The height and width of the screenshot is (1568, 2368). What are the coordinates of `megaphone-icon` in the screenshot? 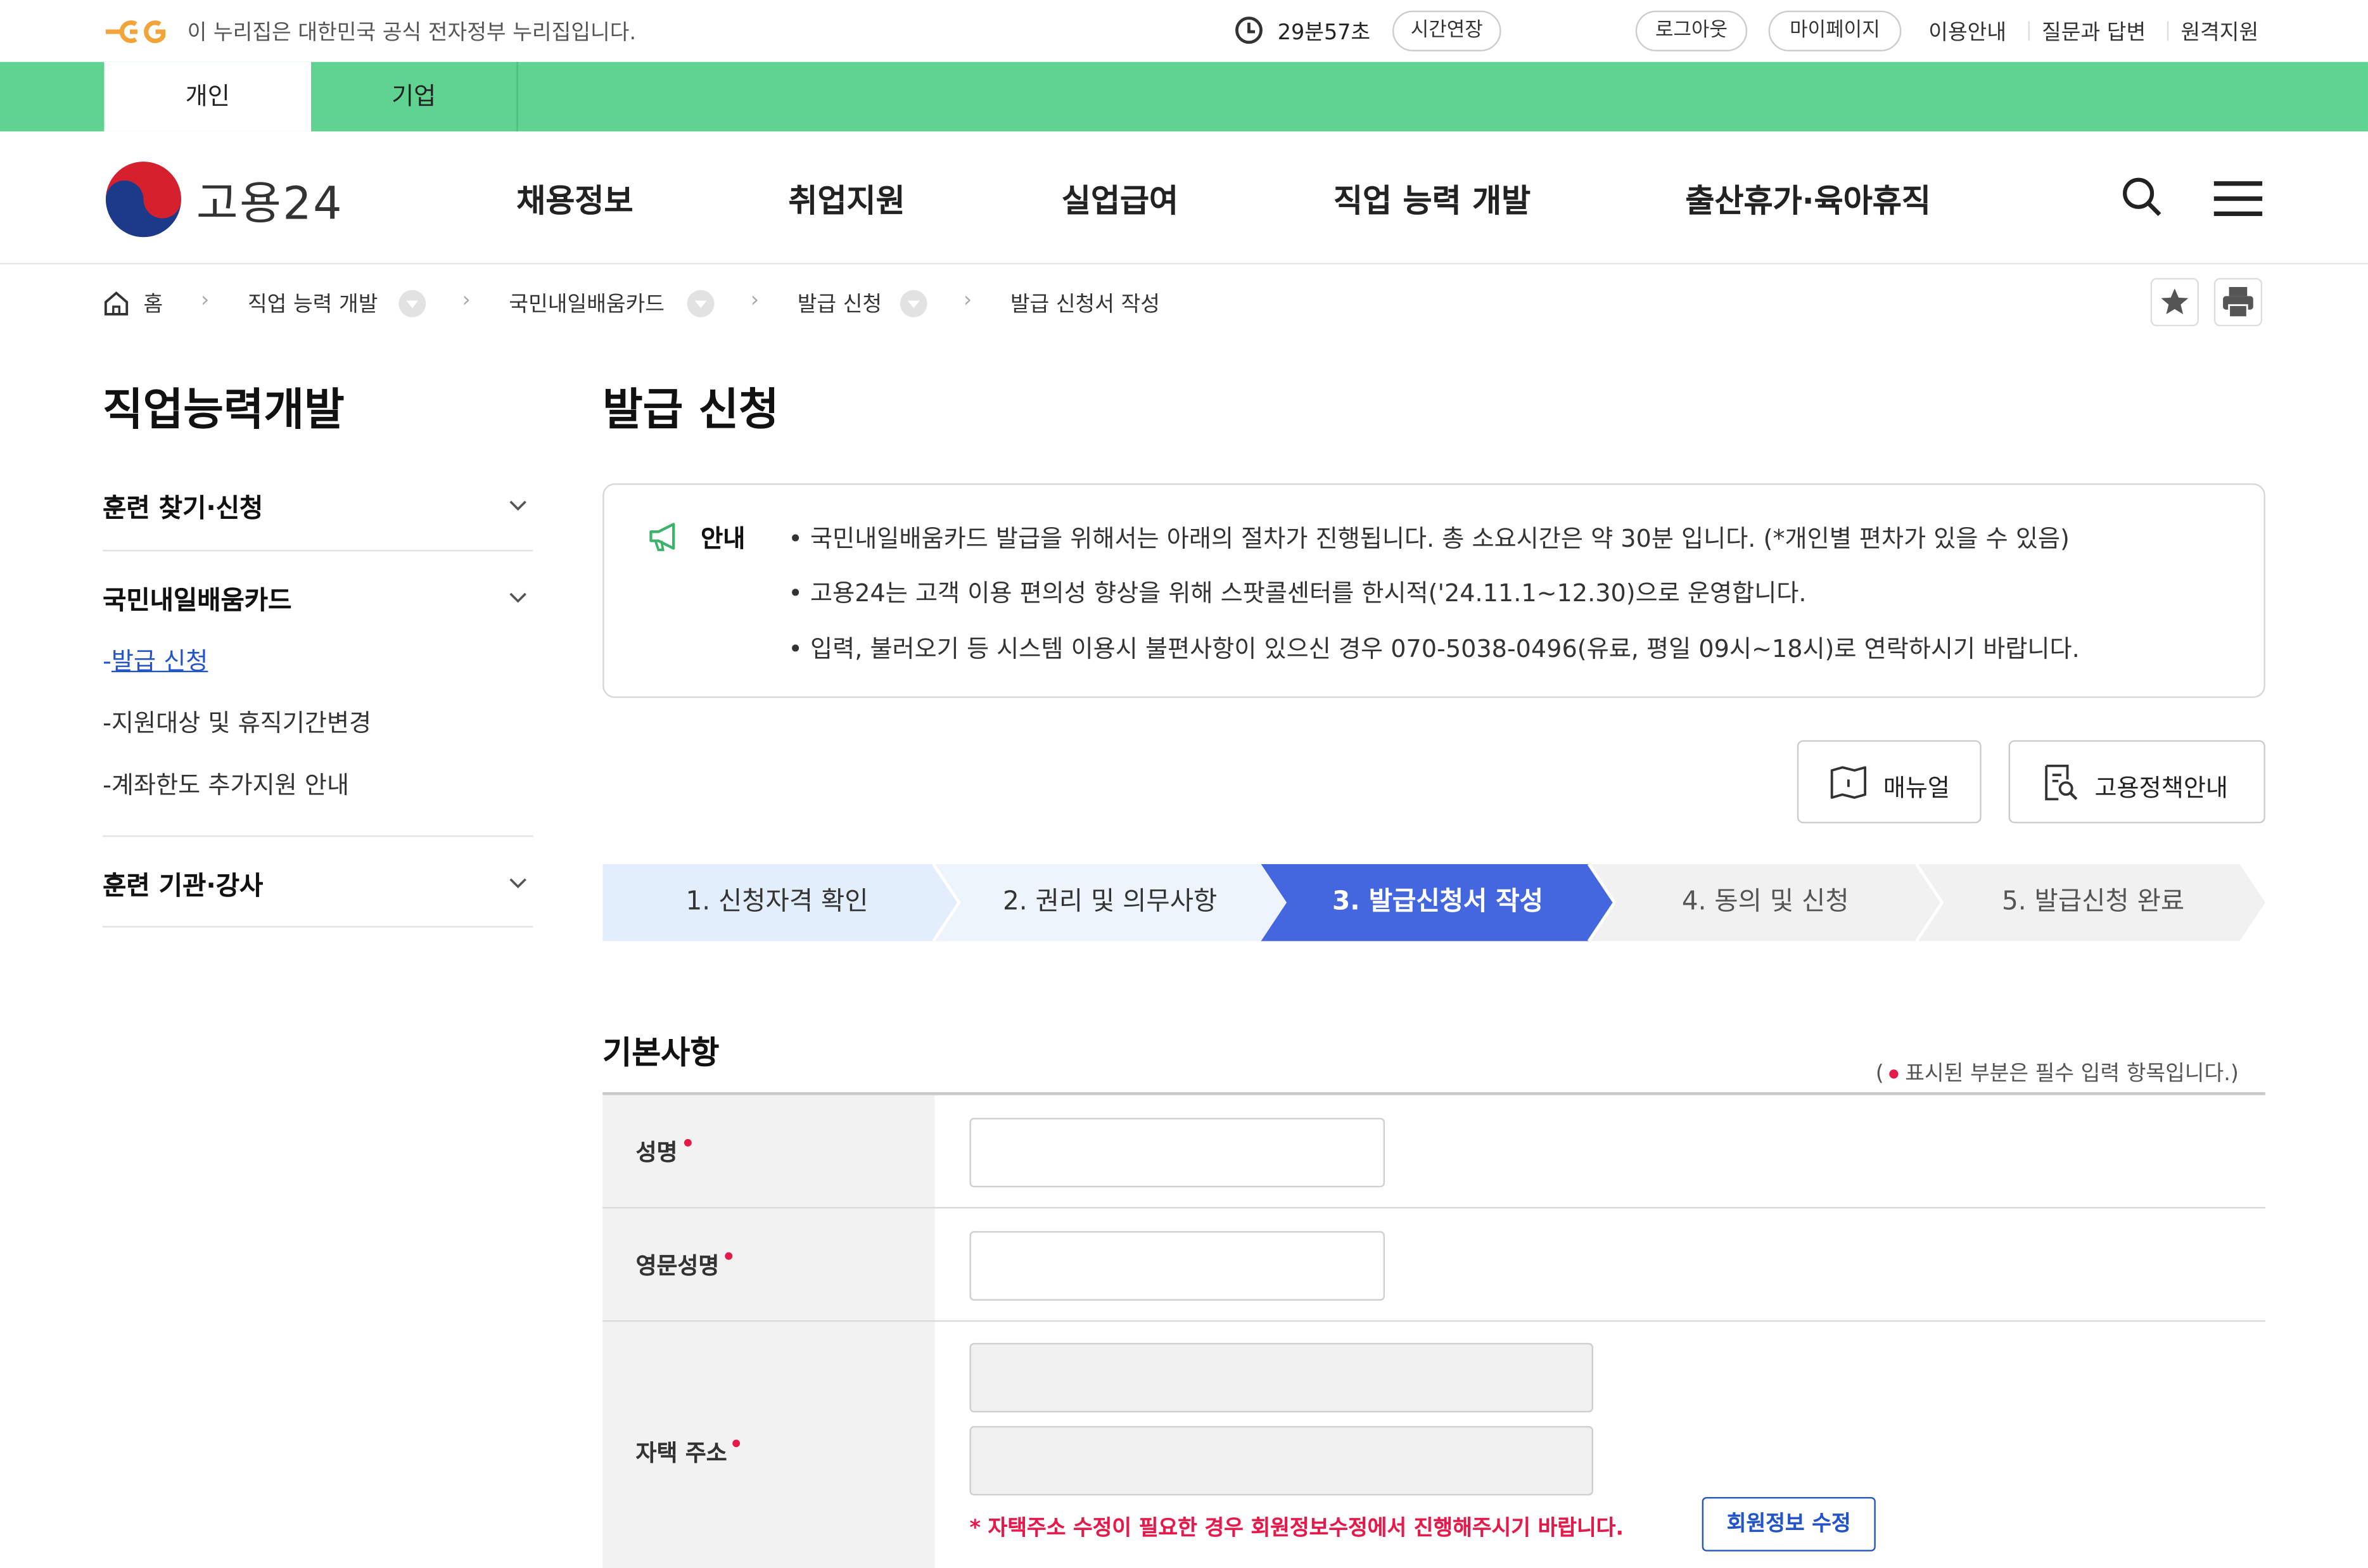 It's located at (662, 537).